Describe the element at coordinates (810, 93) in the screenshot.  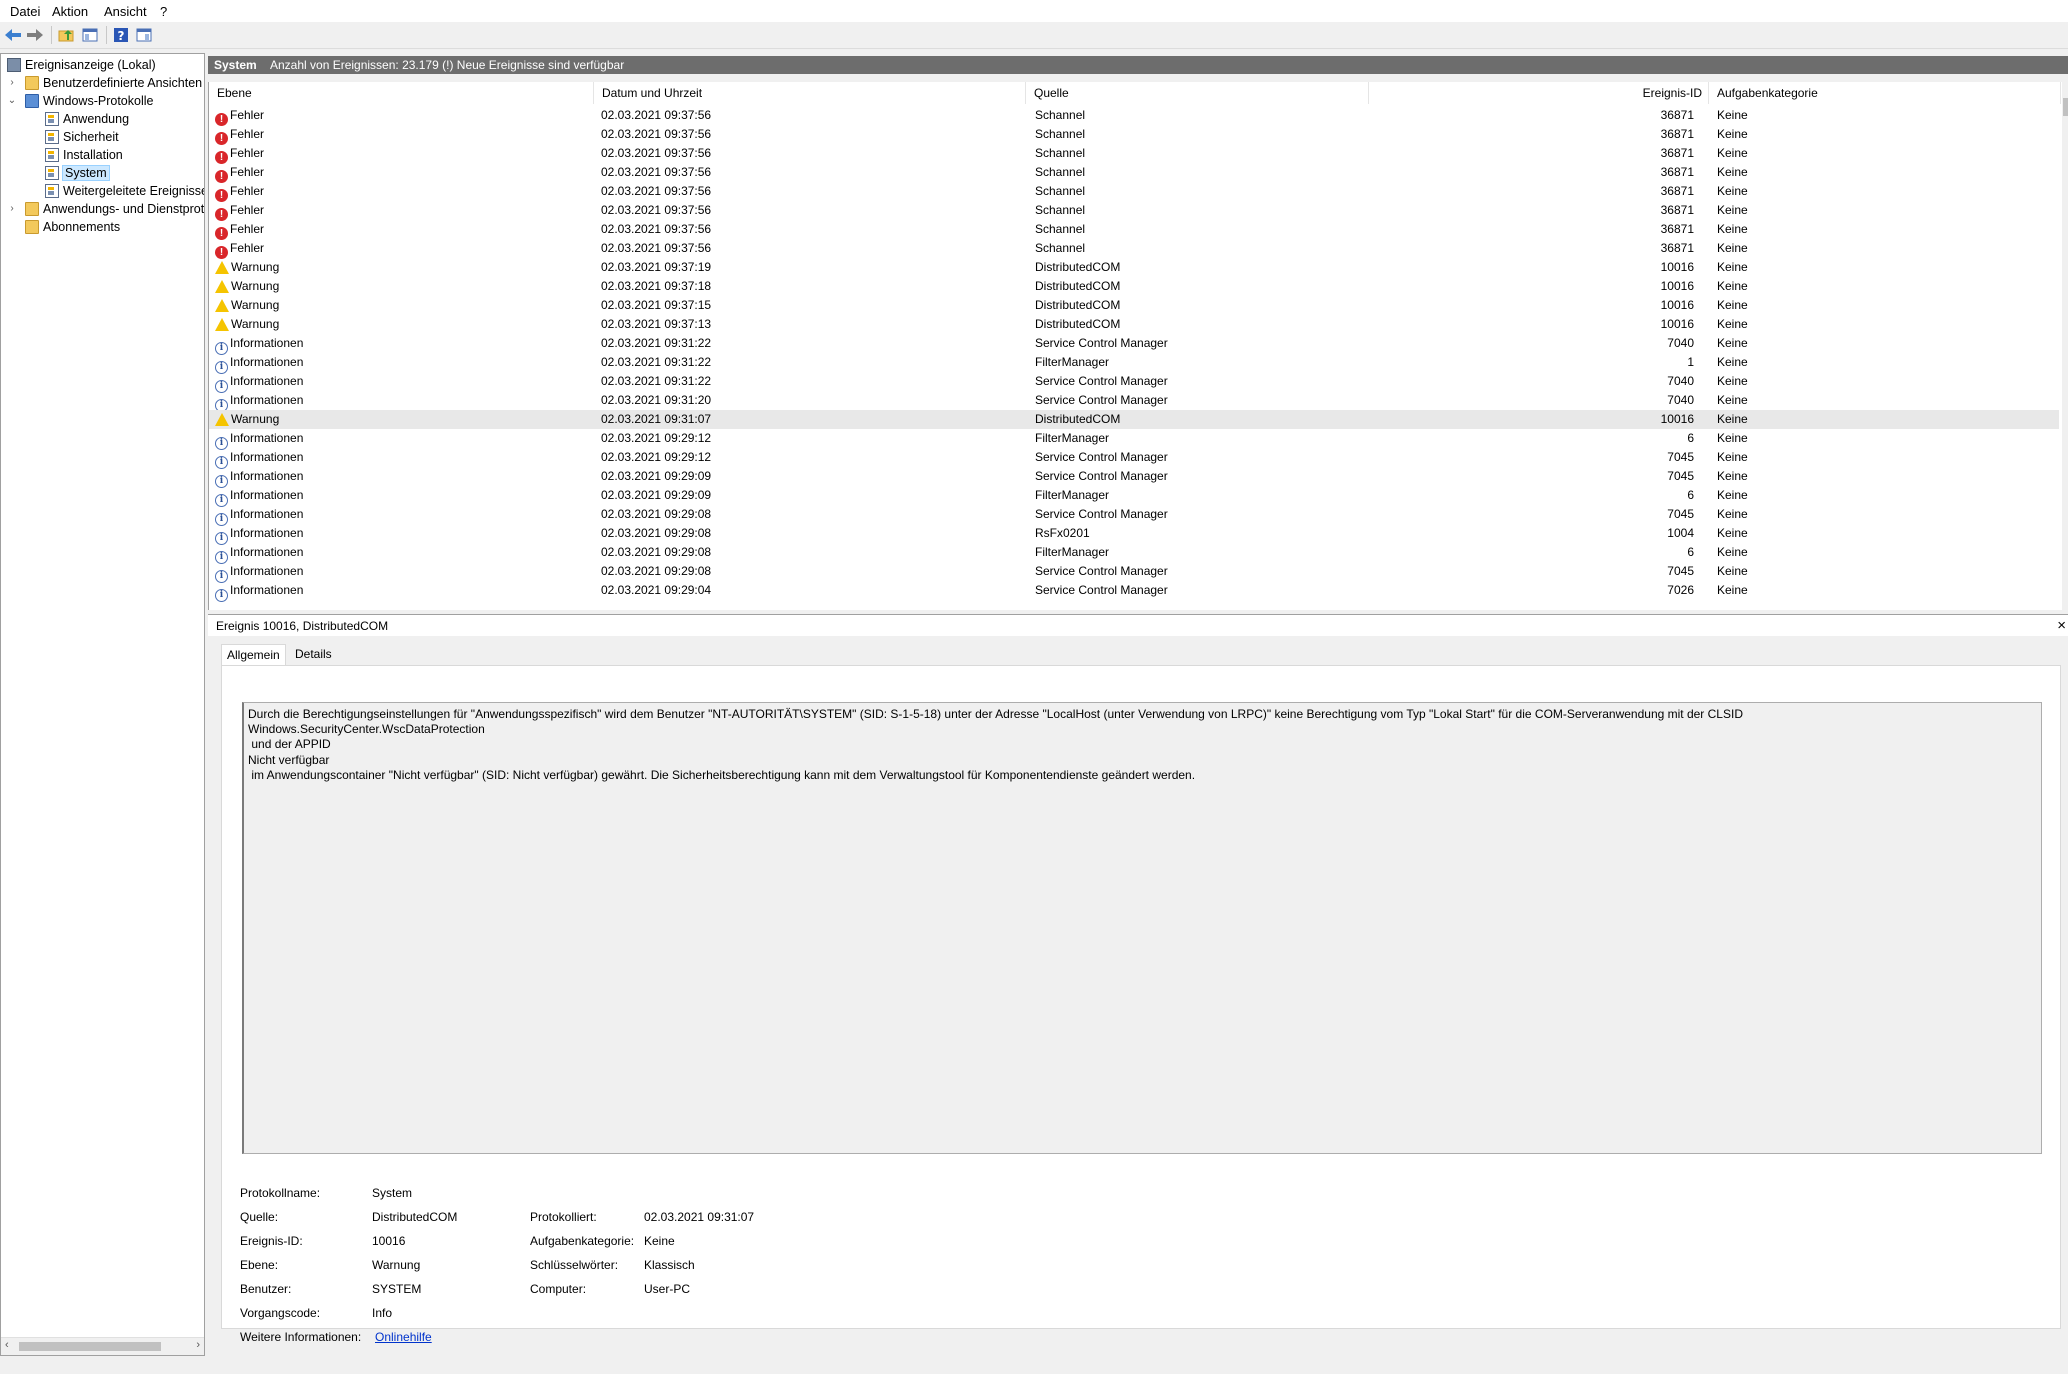
I see `column-header-datetime: Datum und Uhrzeit` at that location.